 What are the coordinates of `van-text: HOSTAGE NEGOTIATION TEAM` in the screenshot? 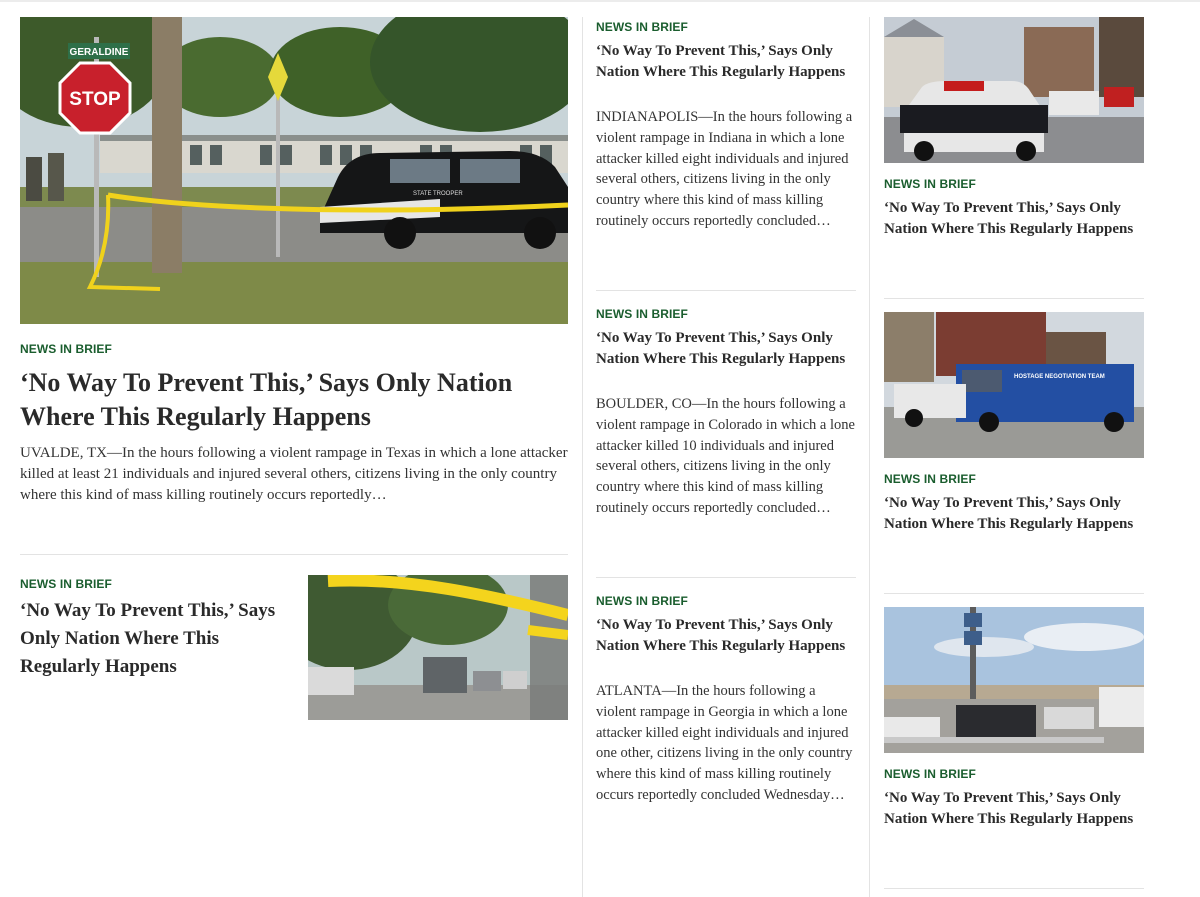 It's located at (1059, 377).